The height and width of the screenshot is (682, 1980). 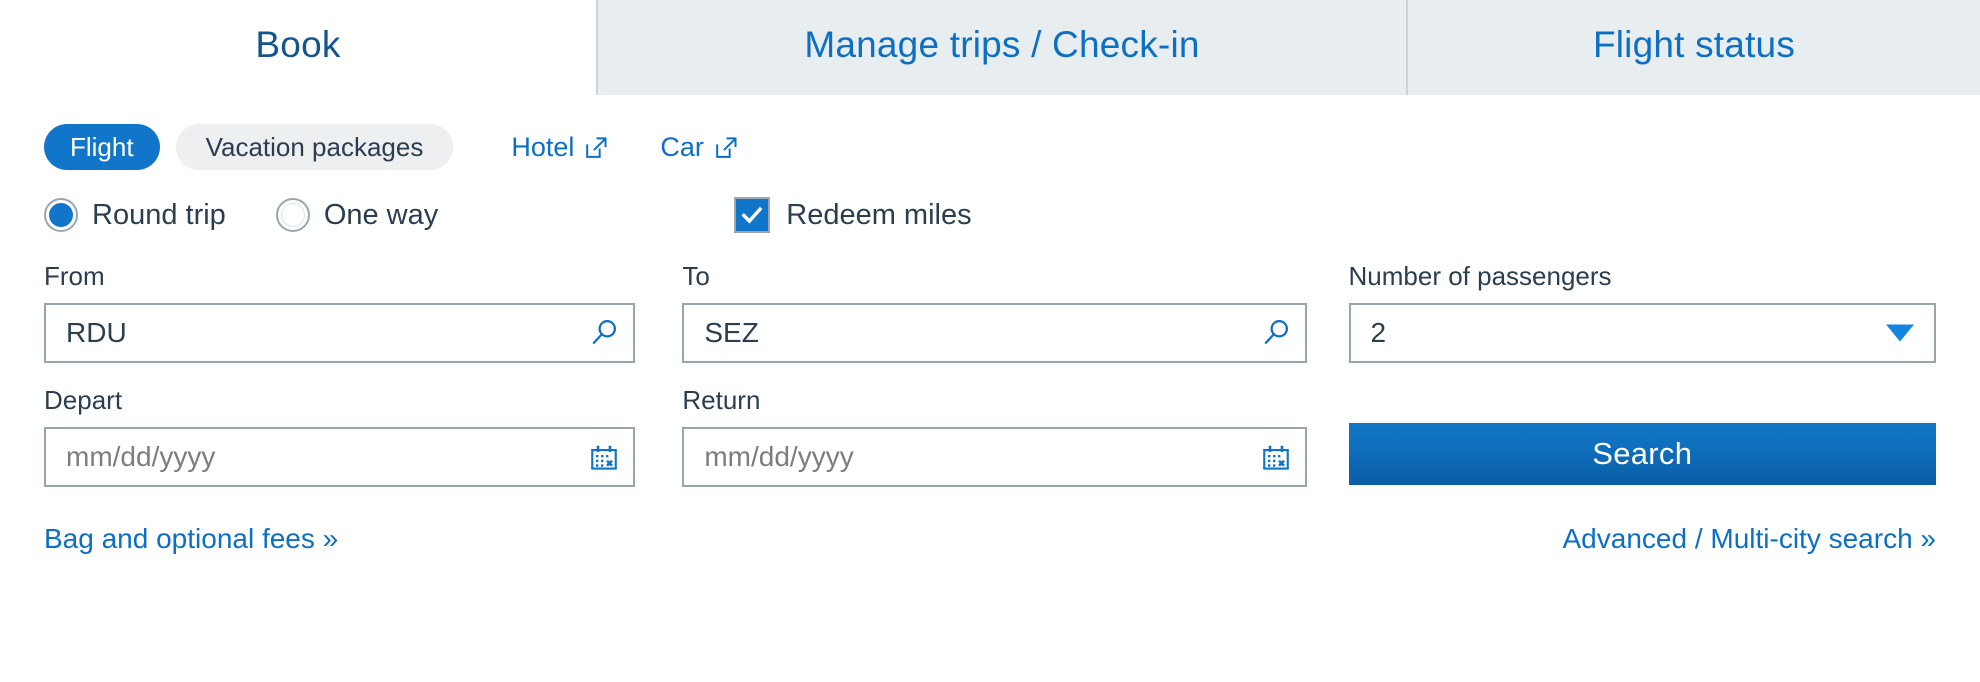 I want to click on field-group-search: Search, so click(x=1642, y=436).